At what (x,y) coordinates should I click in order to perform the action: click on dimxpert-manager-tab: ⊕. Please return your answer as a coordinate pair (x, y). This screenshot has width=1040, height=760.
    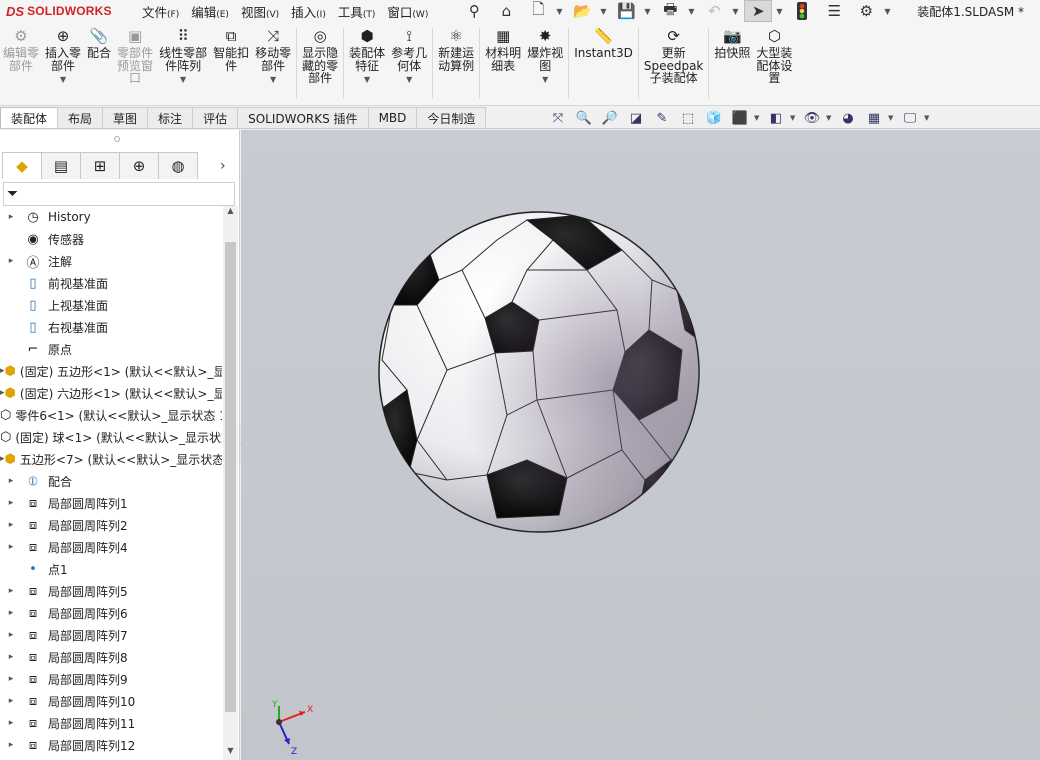
    Looking at the image, I should click on (139, 165).